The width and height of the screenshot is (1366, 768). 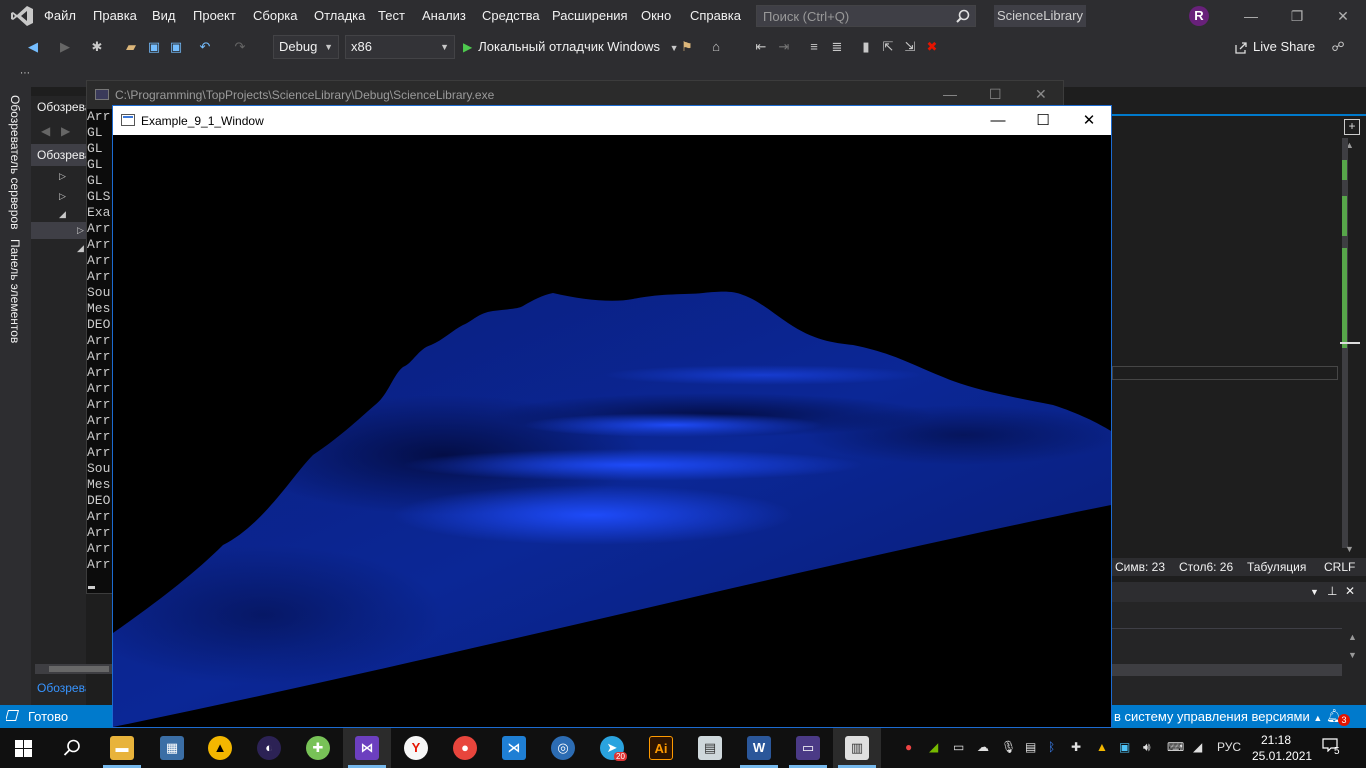 What do you see at coordinates (511, 15) in the screenshot?
I see `menu-tools: Средства` at bounding box center [511, 15].